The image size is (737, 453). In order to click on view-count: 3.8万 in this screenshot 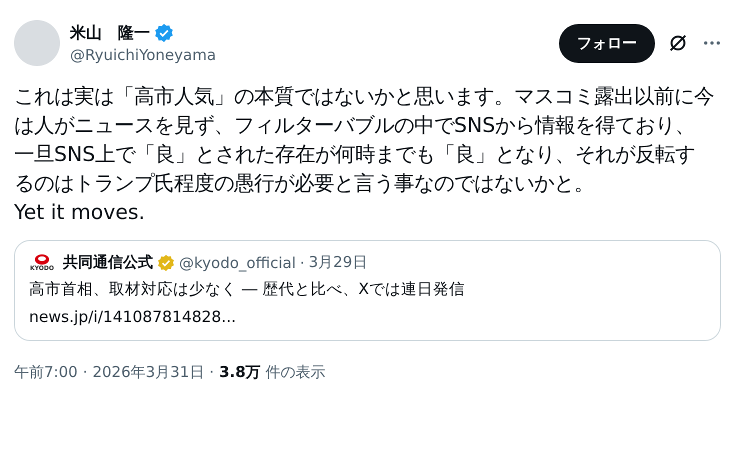, I will do `click(240, 372)`.